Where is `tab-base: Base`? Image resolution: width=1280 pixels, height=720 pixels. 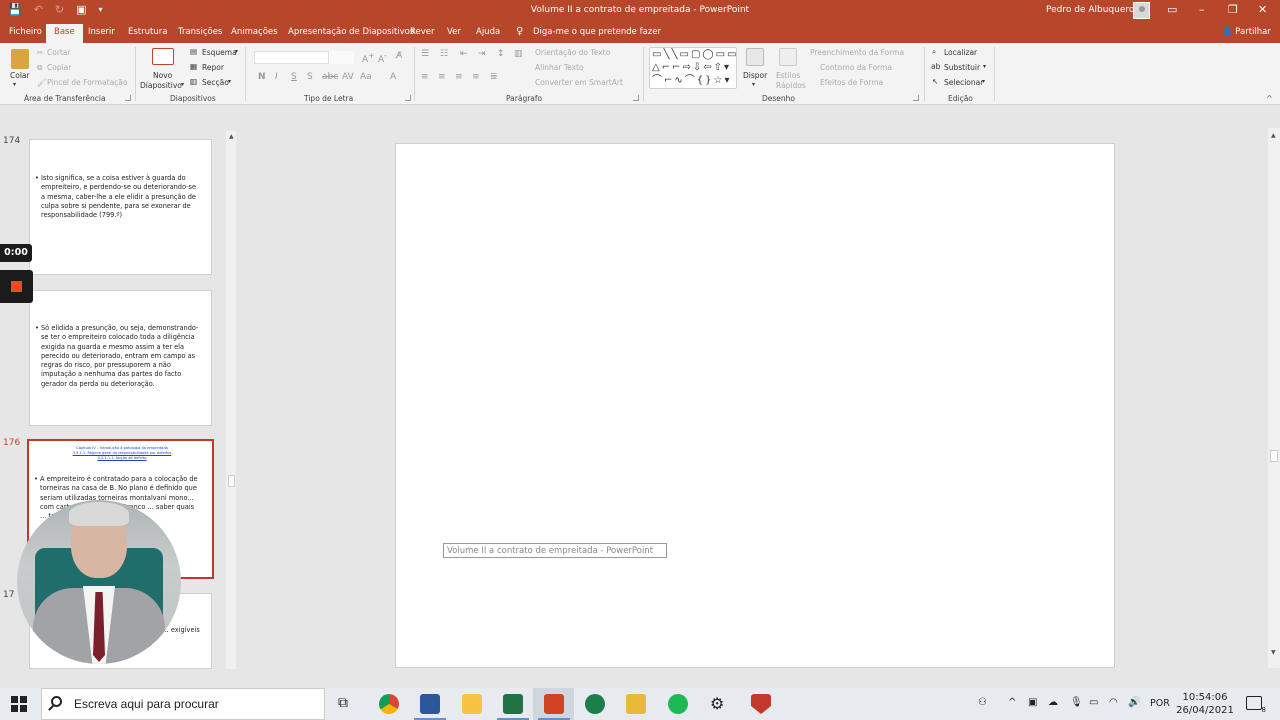
tab-base: Base is located at coordinates (64, 33).